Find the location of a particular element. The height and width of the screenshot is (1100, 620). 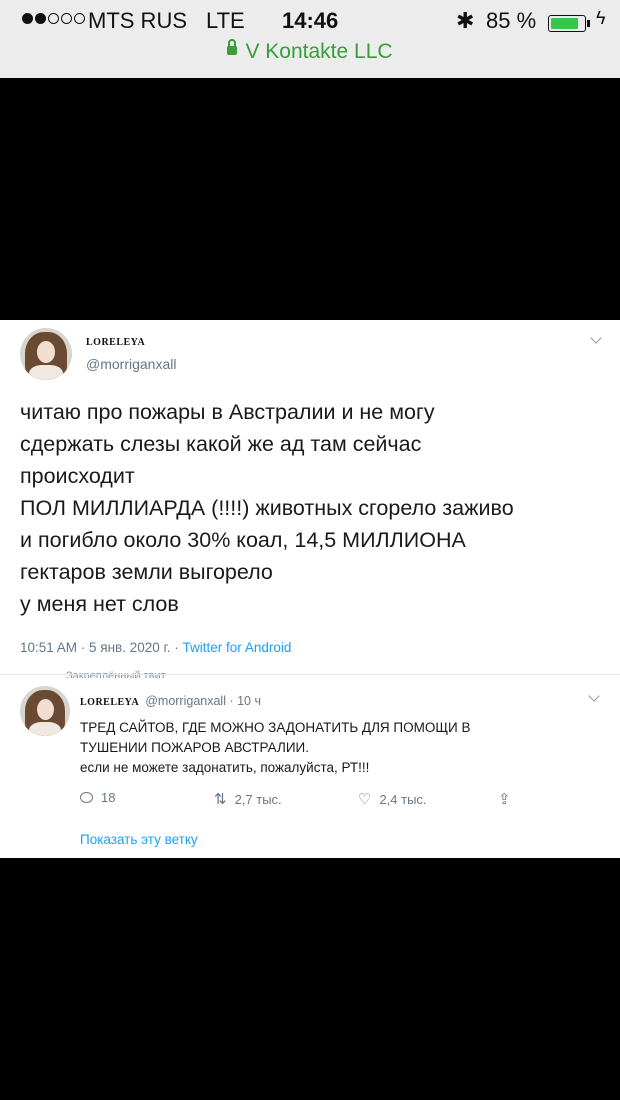

tweet-actions: 18 ⇅ 2,7 тыс. ♡ 2,4 тыс. ⇪ is located at coordinates (310, 801).